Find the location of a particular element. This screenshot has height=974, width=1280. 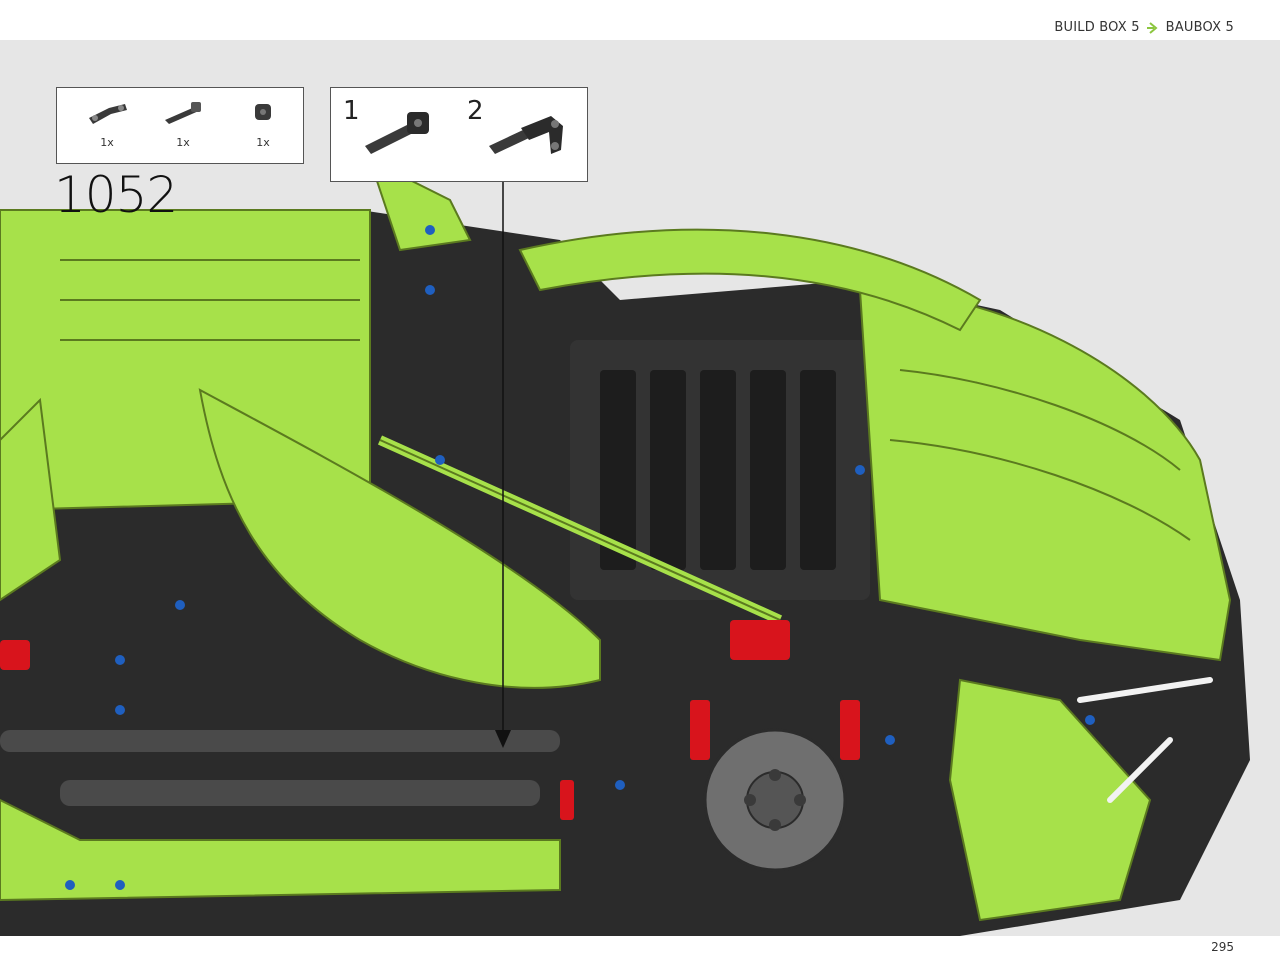

subassembly-callout: 1 2 is located at coordinates (459, 134).